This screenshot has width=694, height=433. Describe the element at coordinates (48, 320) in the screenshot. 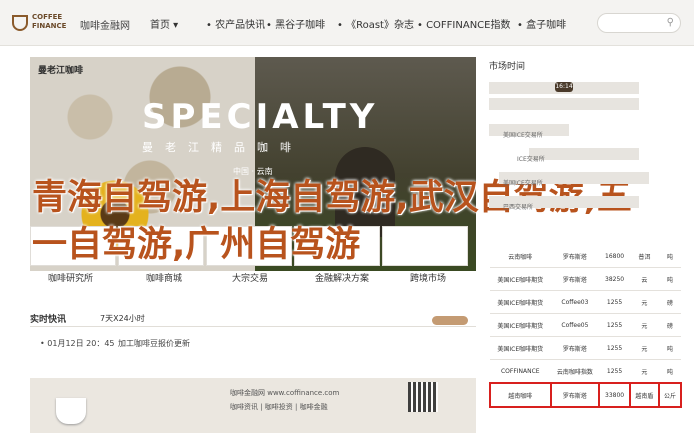

I see `live-news-title: 实时快讯` at that location.